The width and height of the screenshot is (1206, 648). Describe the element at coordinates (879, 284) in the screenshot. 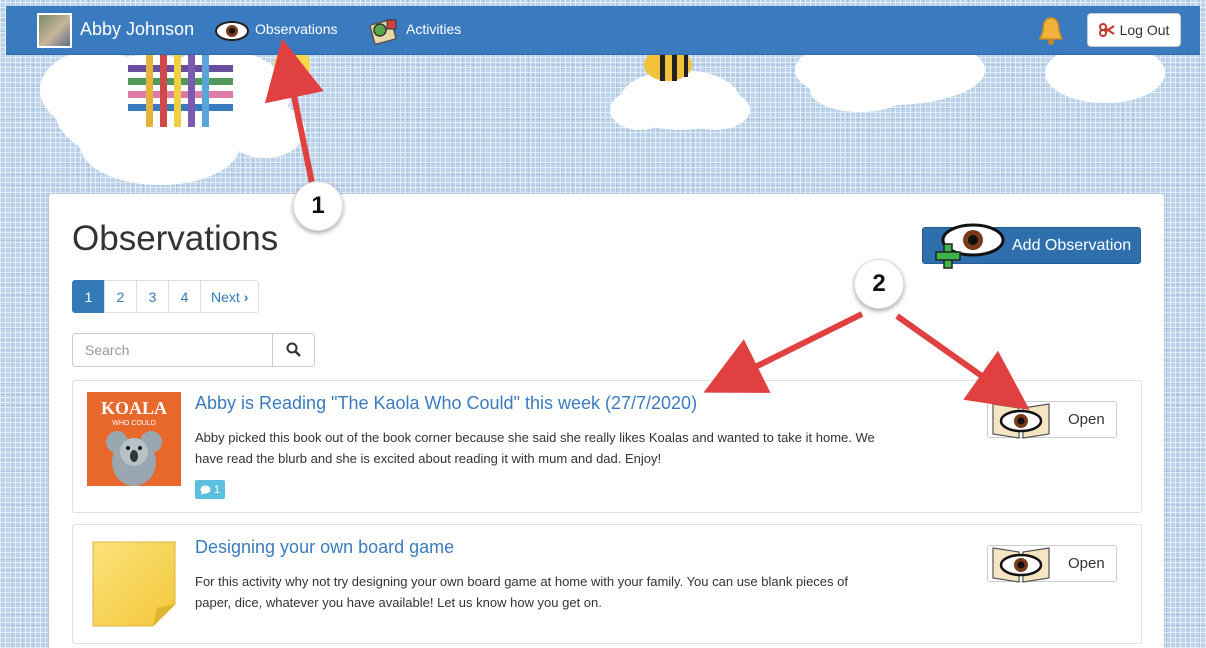

I see `annotation-marker-2: 2` at that location.